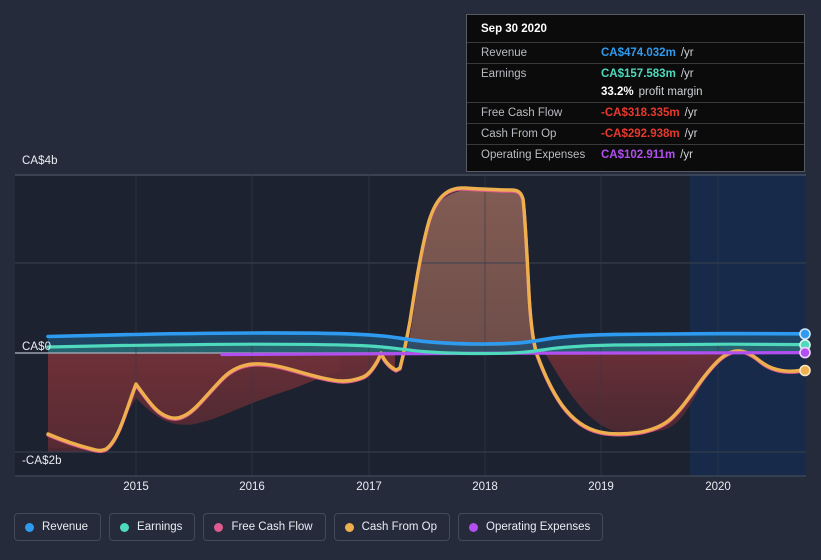 This screenshot has height=560, width=821. What do you see at coordinates (805, 334) in the screenshot?
I see `revenue-endpoint-marker` at bounding box center [805, 334].